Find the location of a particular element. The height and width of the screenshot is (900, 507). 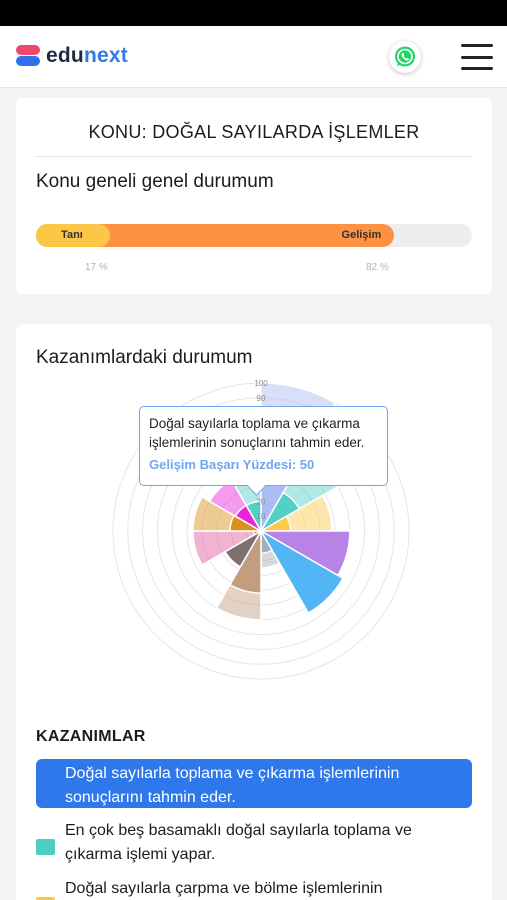

topic-divider is located at coordinates (254, 156).